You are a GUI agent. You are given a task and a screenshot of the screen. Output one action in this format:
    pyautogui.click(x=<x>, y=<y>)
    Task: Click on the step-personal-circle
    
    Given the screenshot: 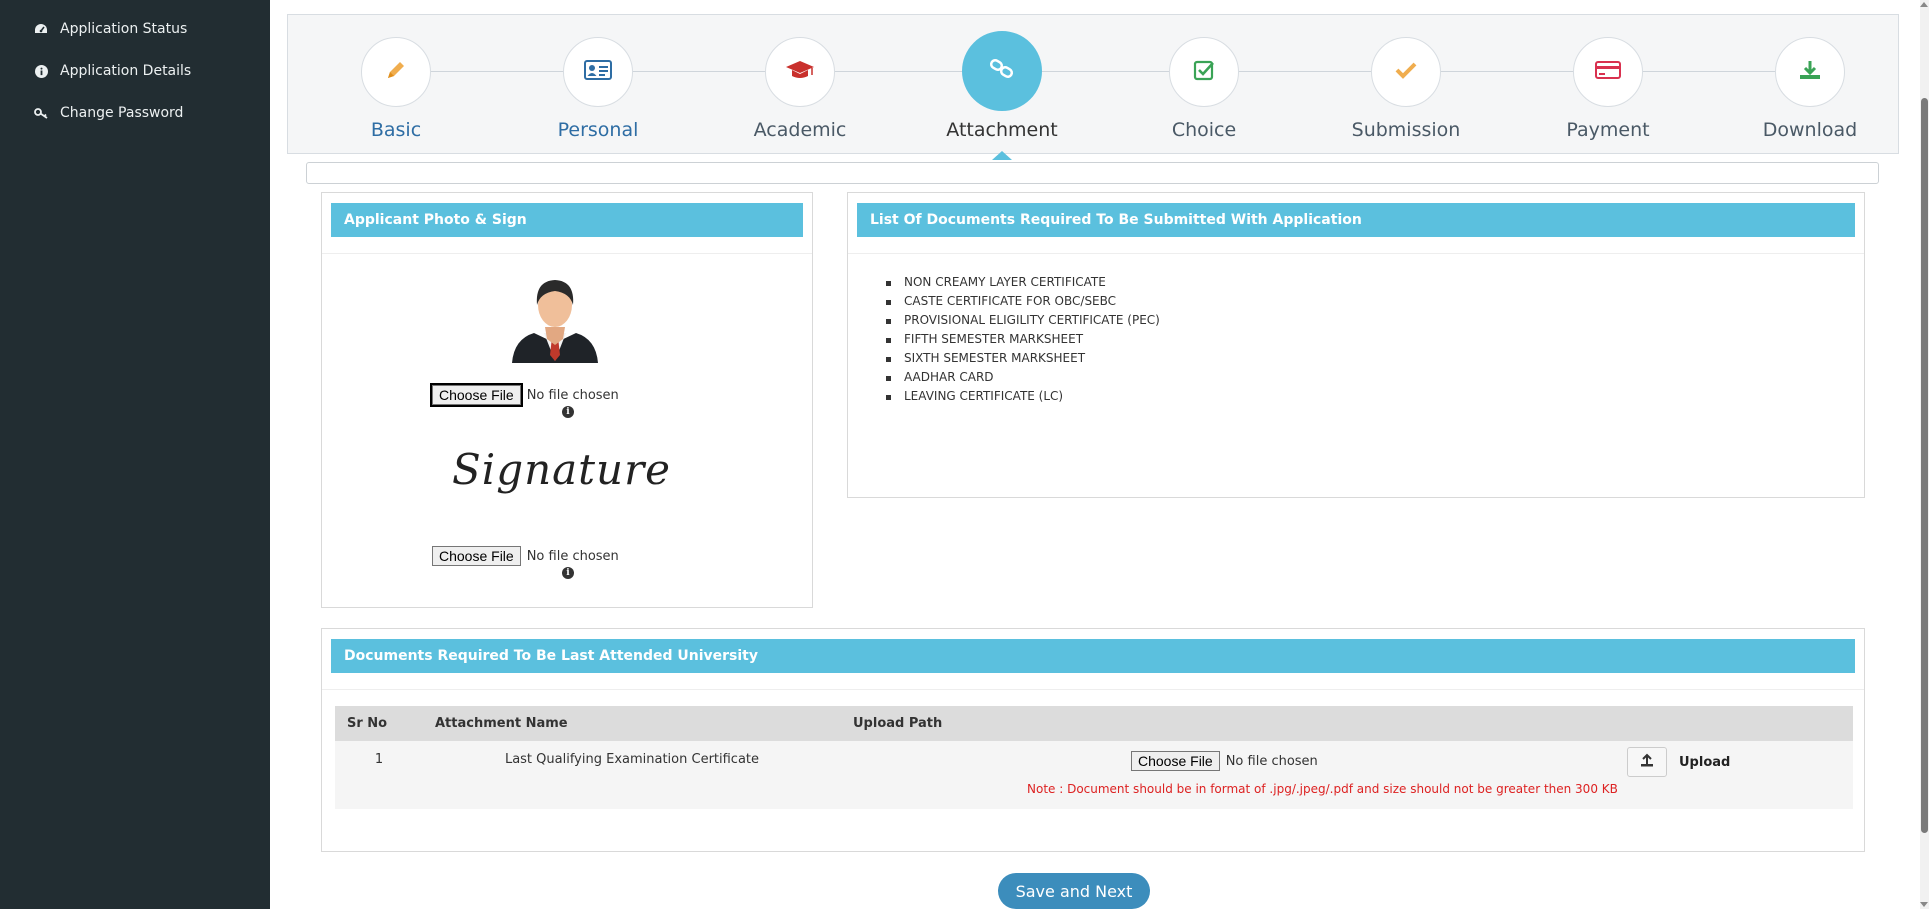 What is the action you would take?
    pyautogui.click(x=598, y=72)
    